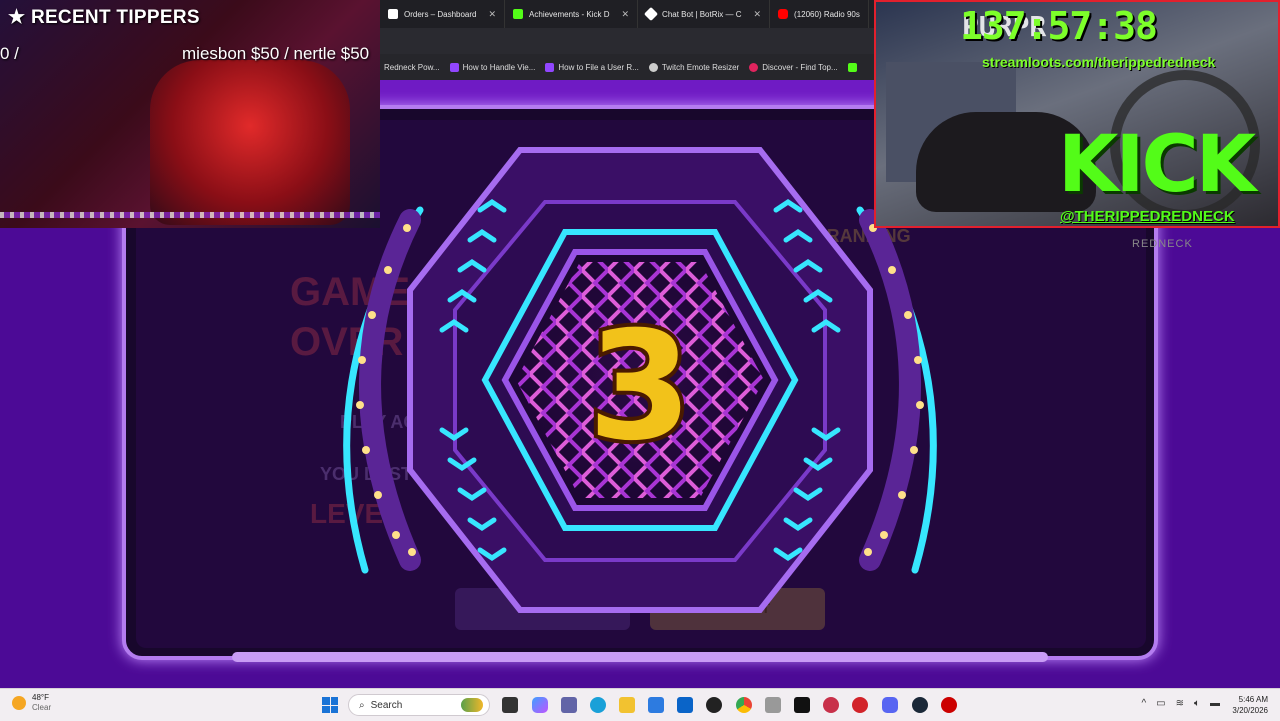  Describe the element at coordinates (685, 705) in the screenshot. I see `outlook-icon` at that location.